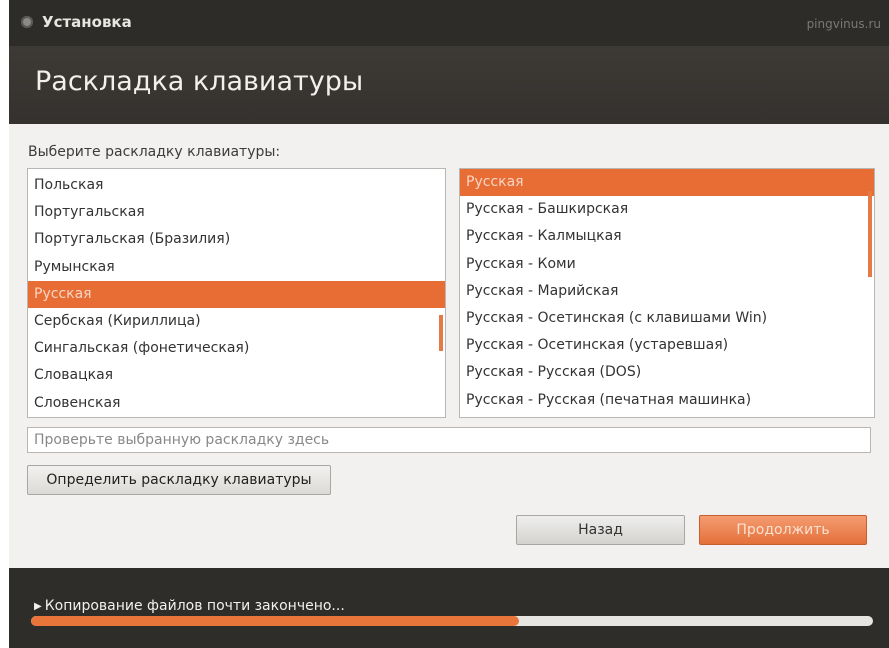 This screenshot has height=648, width=889. I want to click on title-bar: Установка pingvinus.ru, so click(449, 23).